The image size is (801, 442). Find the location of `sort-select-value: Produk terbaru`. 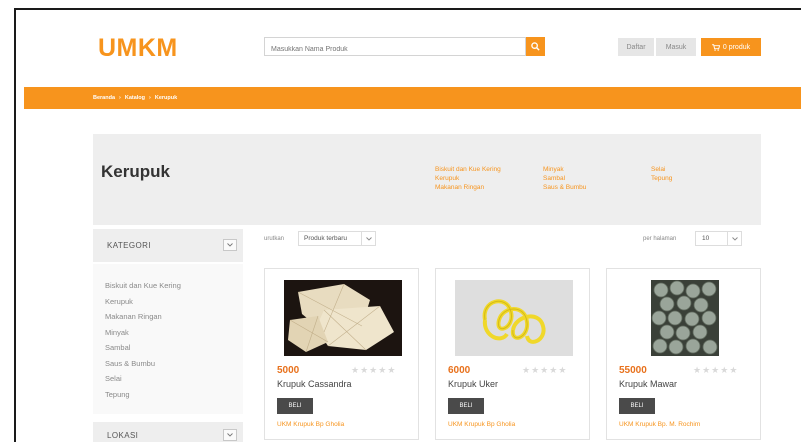

sort-select-value: Produk terbaru is located at coordinates (325, 238).